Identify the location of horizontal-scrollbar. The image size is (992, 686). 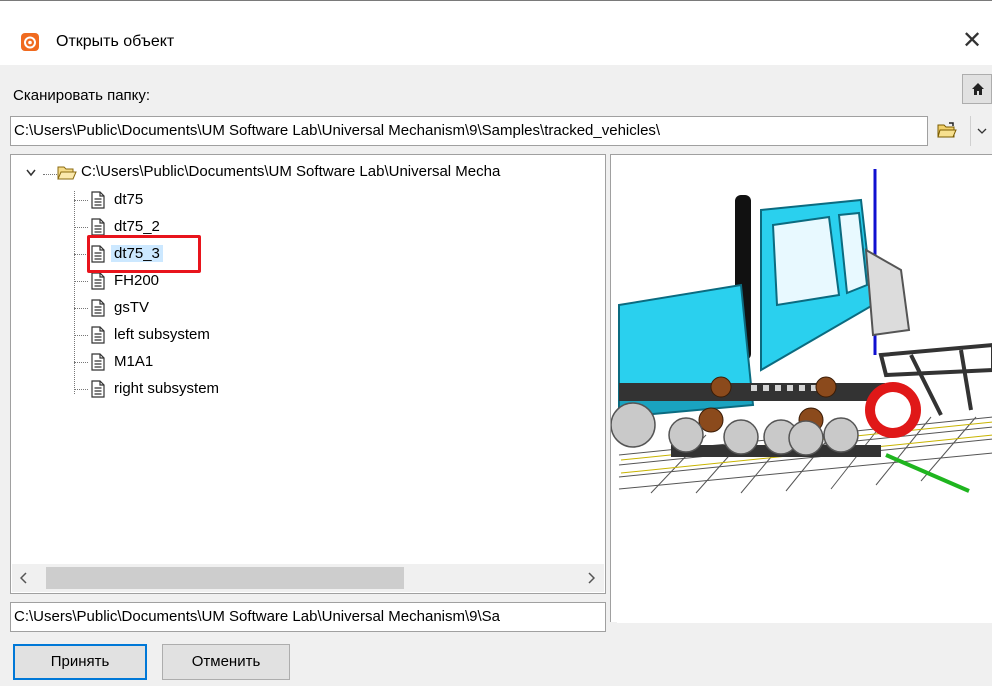
(308, 578).